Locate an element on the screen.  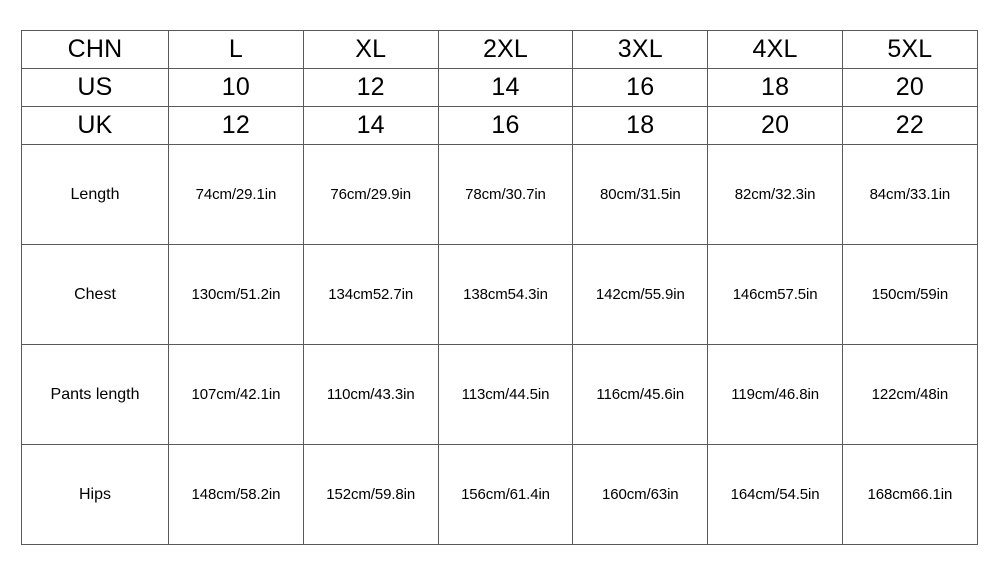
table-row-chn: CHN L XL 2XL 3XL 4XL 5XL is located at coordinates (499, 49).